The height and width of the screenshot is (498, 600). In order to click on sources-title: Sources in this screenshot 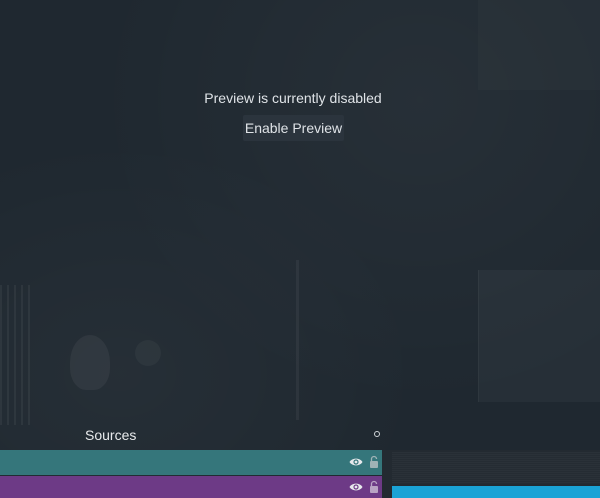, I will do `click(111, 435)`.